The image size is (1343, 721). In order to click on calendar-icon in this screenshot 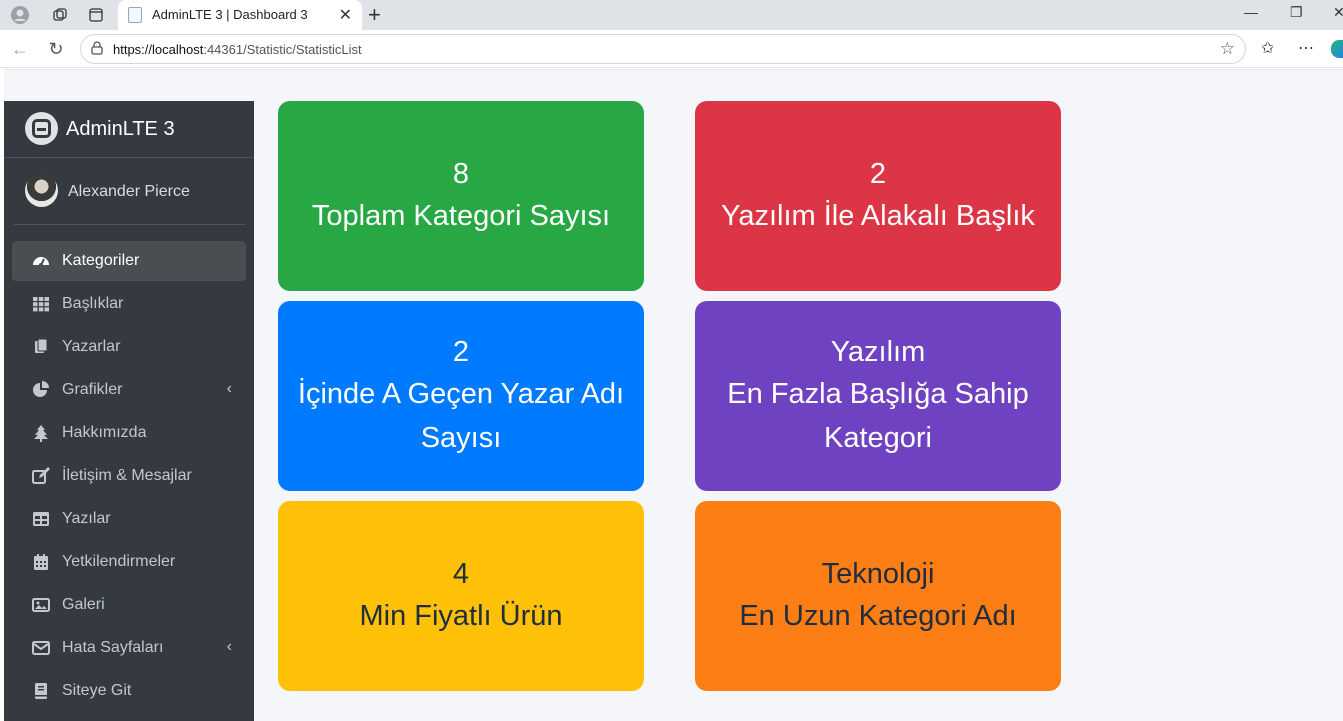, I will do `click(41, 562)`.